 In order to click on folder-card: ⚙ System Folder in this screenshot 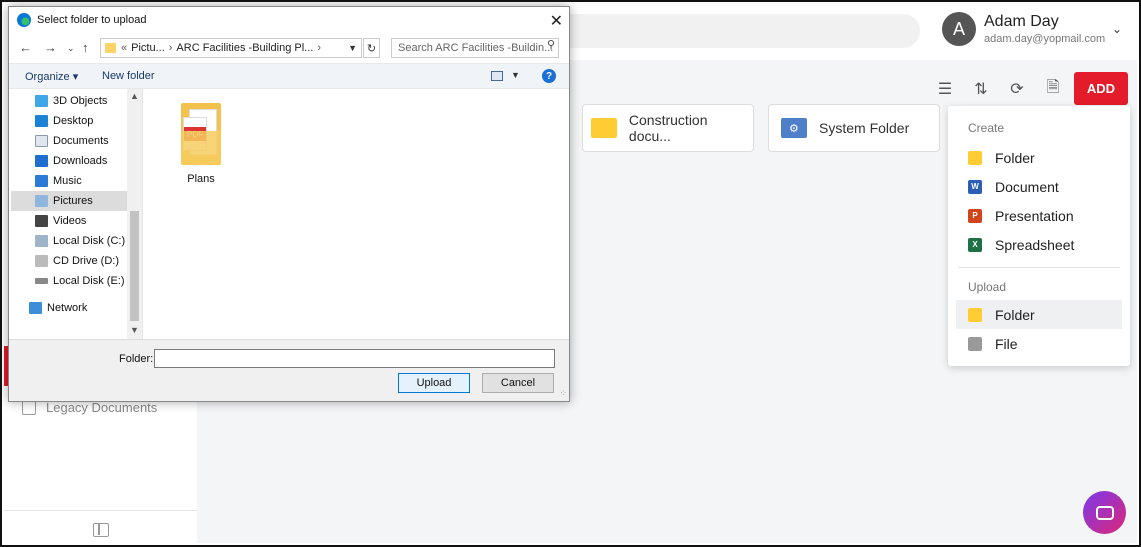, I will do `click(854, 128)`.